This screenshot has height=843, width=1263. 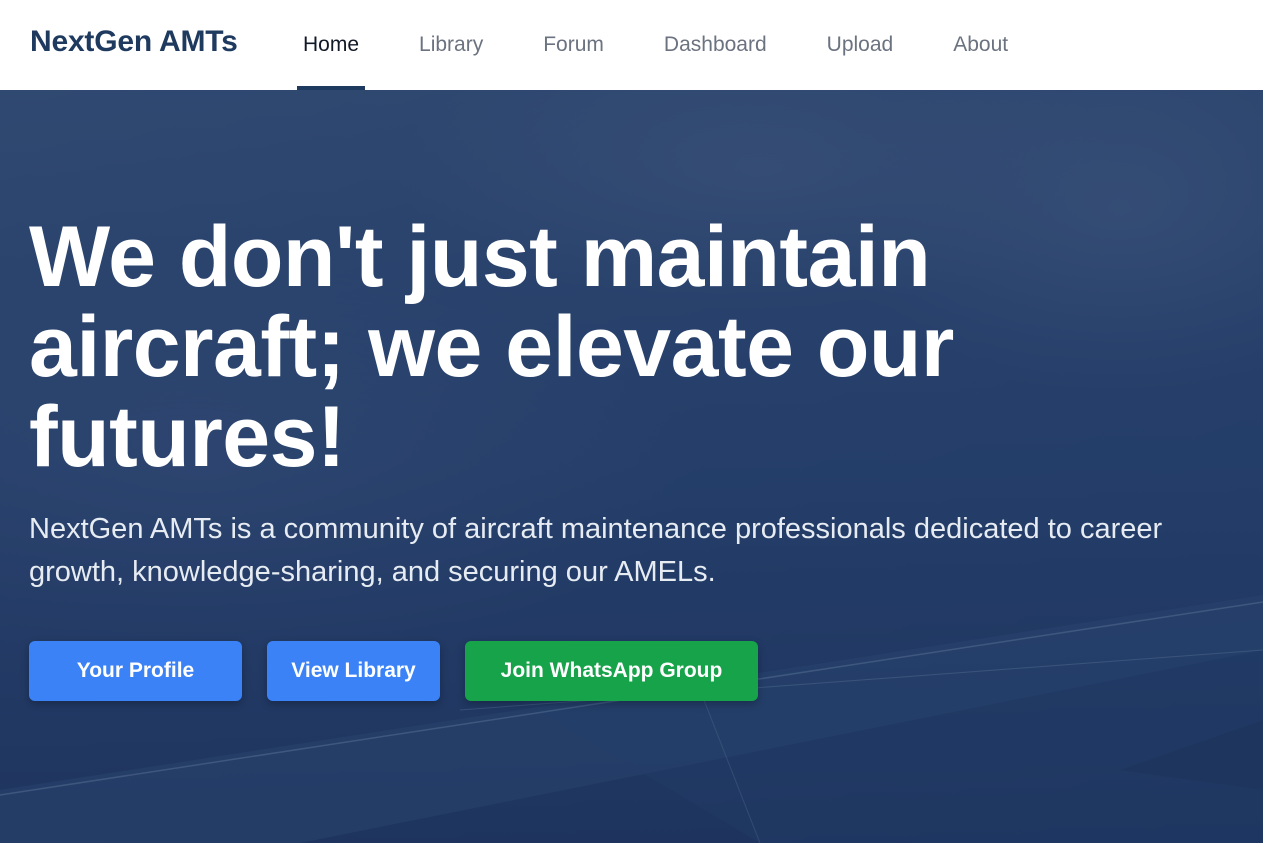 What do you see at coordinates (611, 671) in the screenshot?
I see `join-whatsapp-button: Join WhatsApp Group` at bounding box center [611, 671].